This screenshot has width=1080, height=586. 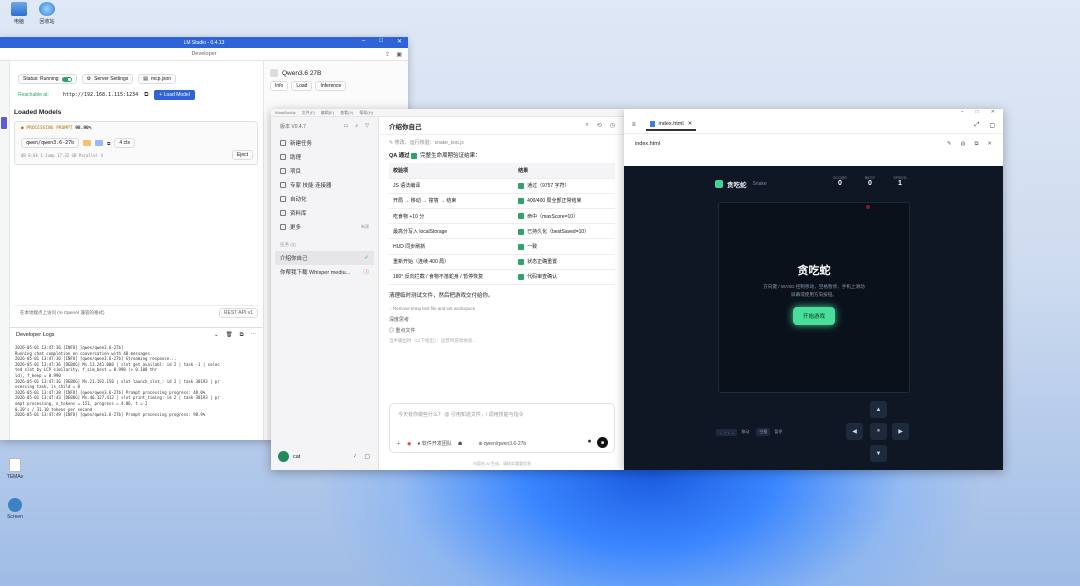 I want to click on arrow-left-button: ◀, so click(x=854, y=431).